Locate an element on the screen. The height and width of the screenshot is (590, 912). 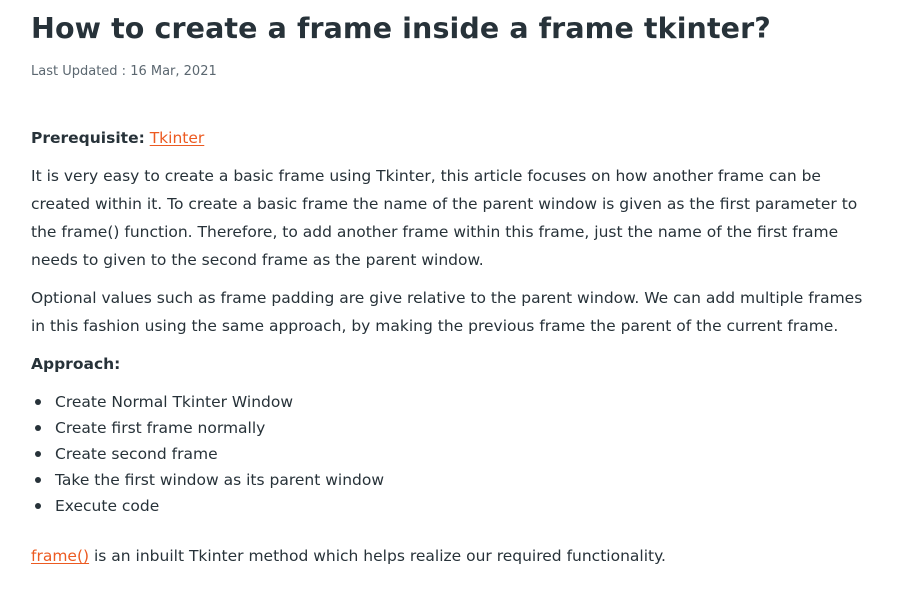
approach-heading: Approach: is located at coordinates (76, 364).